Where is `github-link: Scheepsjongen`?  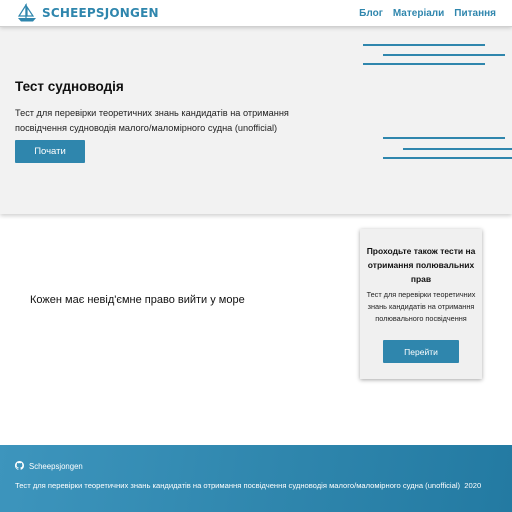 github-link: Scheepsjongen is located at coordinates (49, 466).